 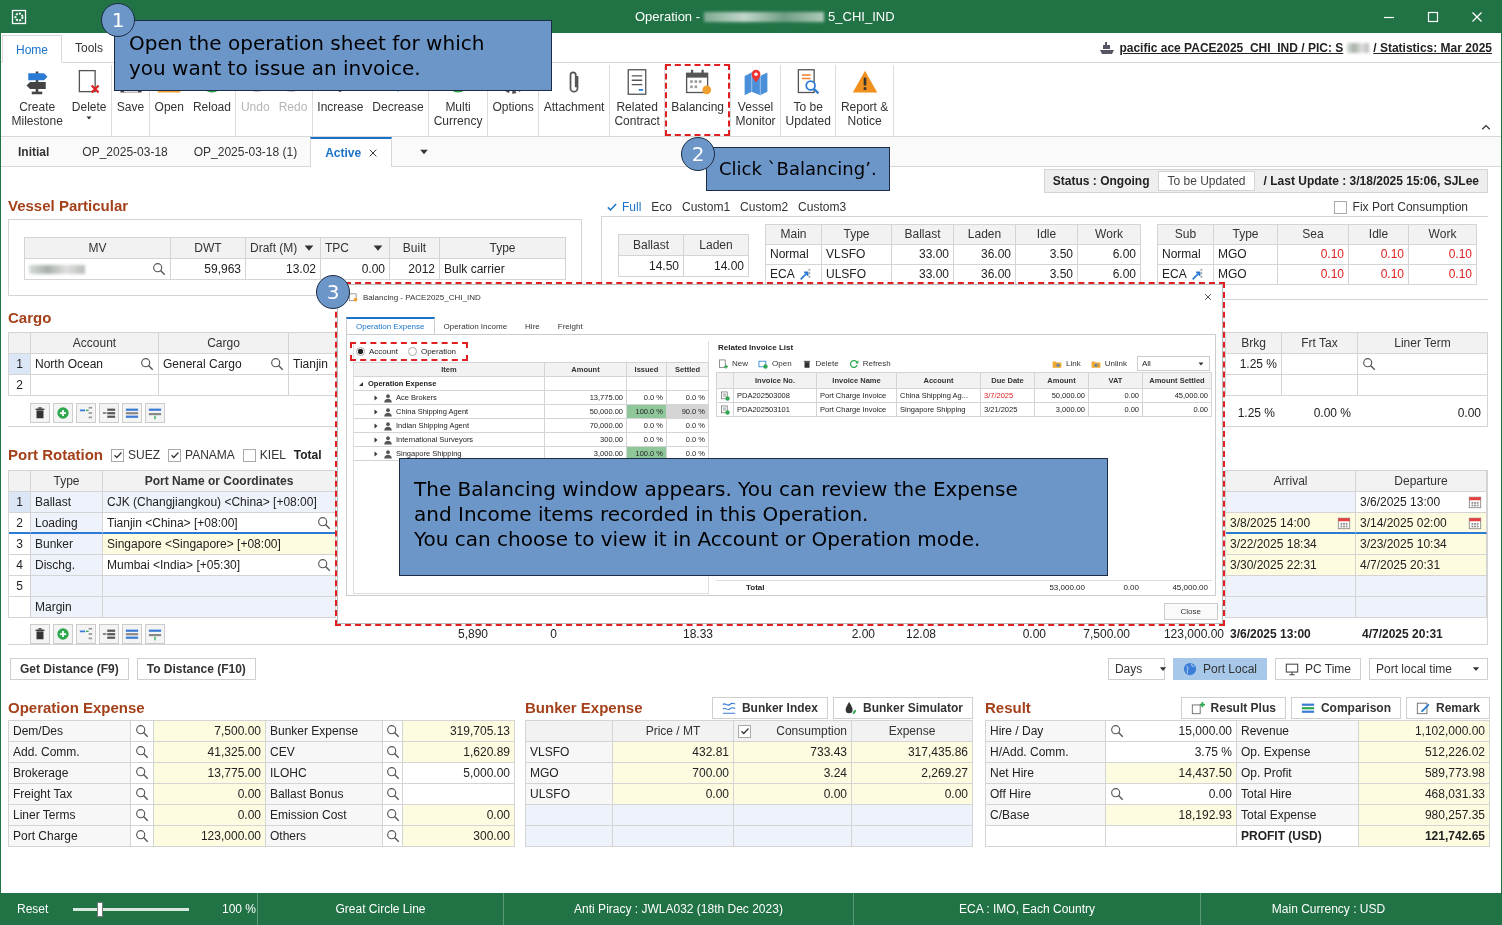 What do you see at coordinates (1328, 909) in the screenshot?
I see `status-text: Main Currency : USD` at bounding box center [1328, 909].